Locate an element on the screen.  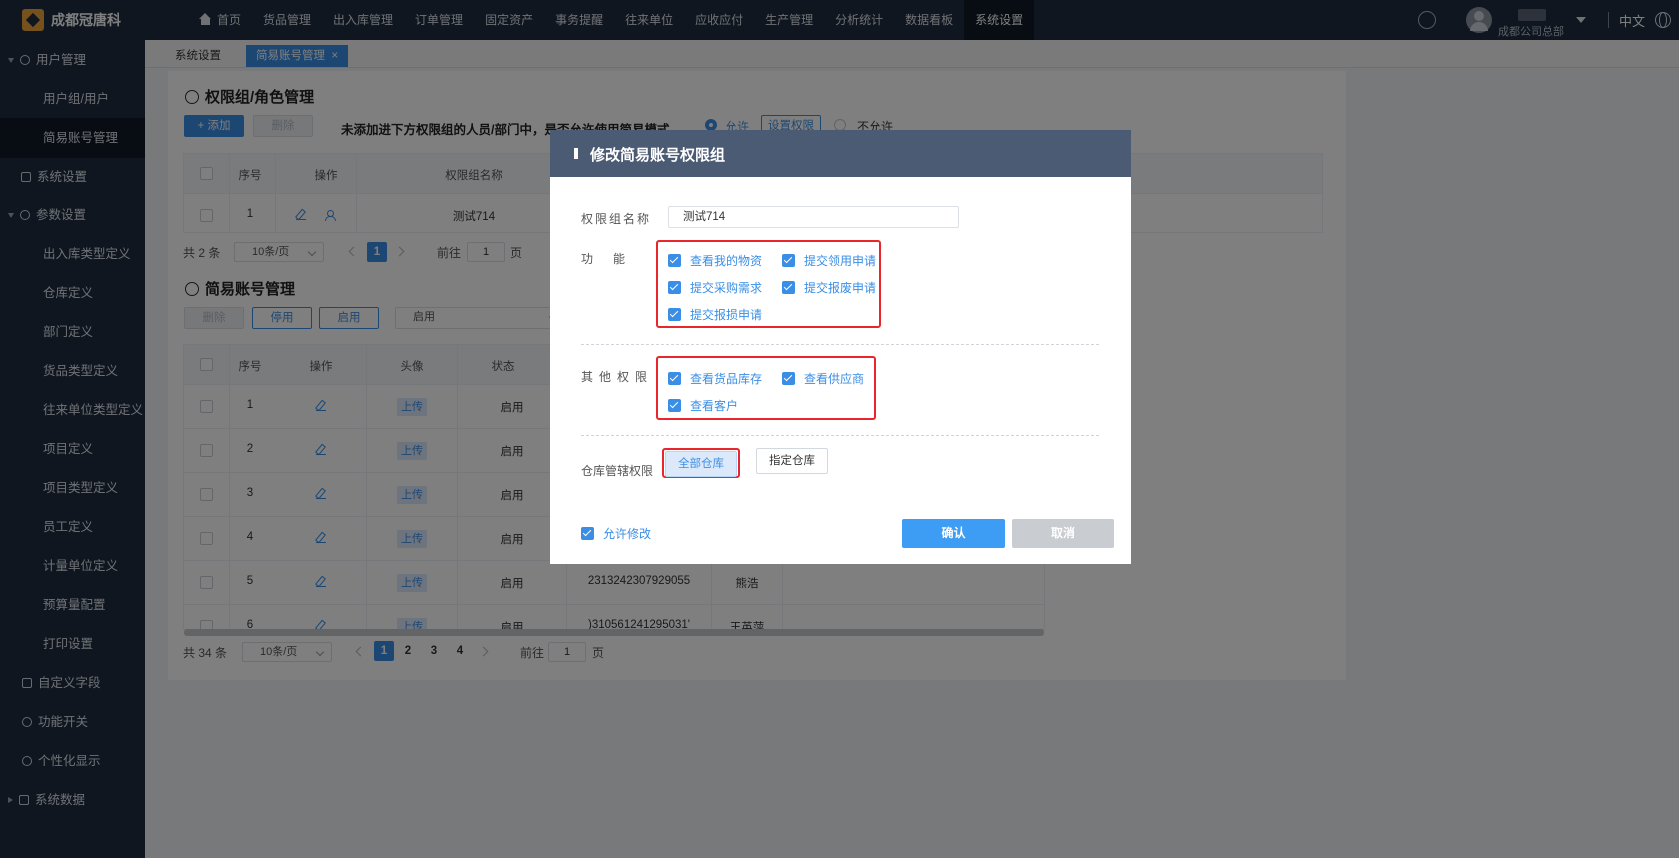
cb-submit-damage: 提交报损申请 is located at coordinates (715, 314).